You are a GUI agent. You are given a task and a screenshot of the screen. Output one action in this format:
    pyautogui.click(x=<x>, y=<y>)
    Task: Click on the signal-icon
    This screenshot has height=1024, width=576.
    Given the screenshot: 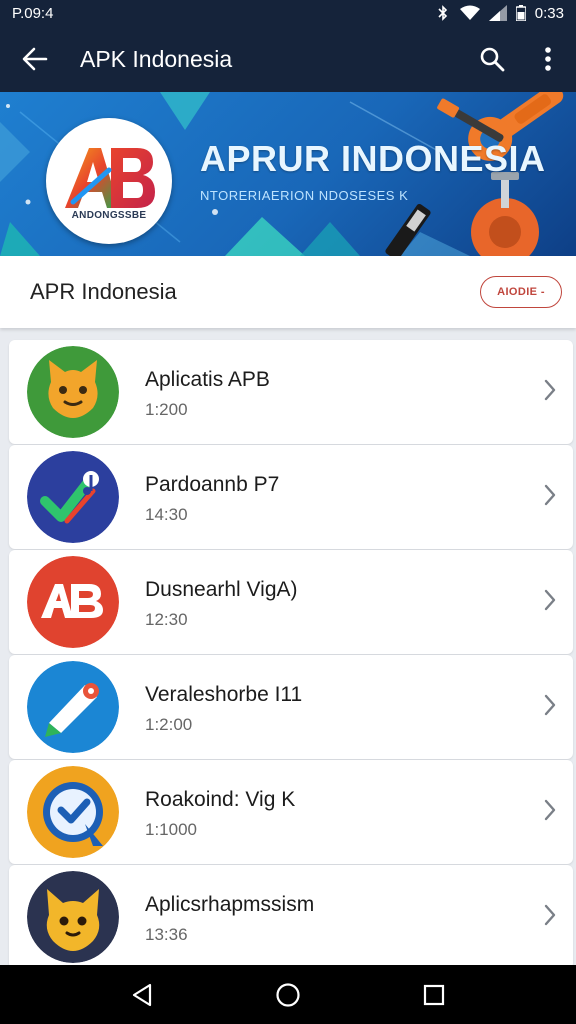 What is the action you would take?
    pyautogui.click(x=497, y=13)
    